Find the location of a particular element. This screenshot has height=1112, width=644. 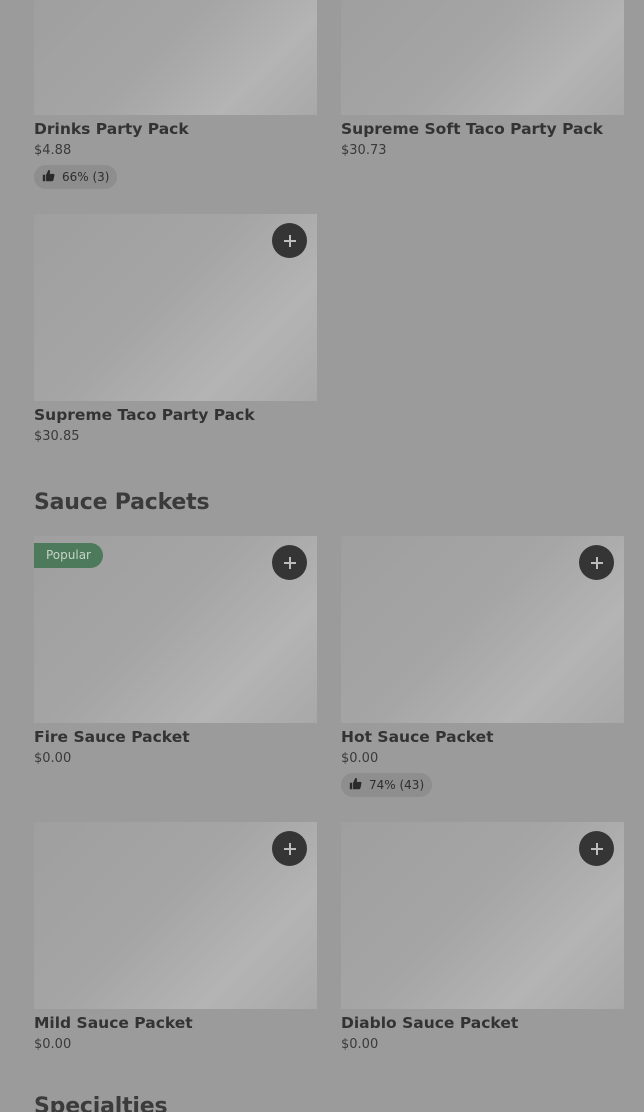

item-image: Popular is located at coordinates (175, 629).